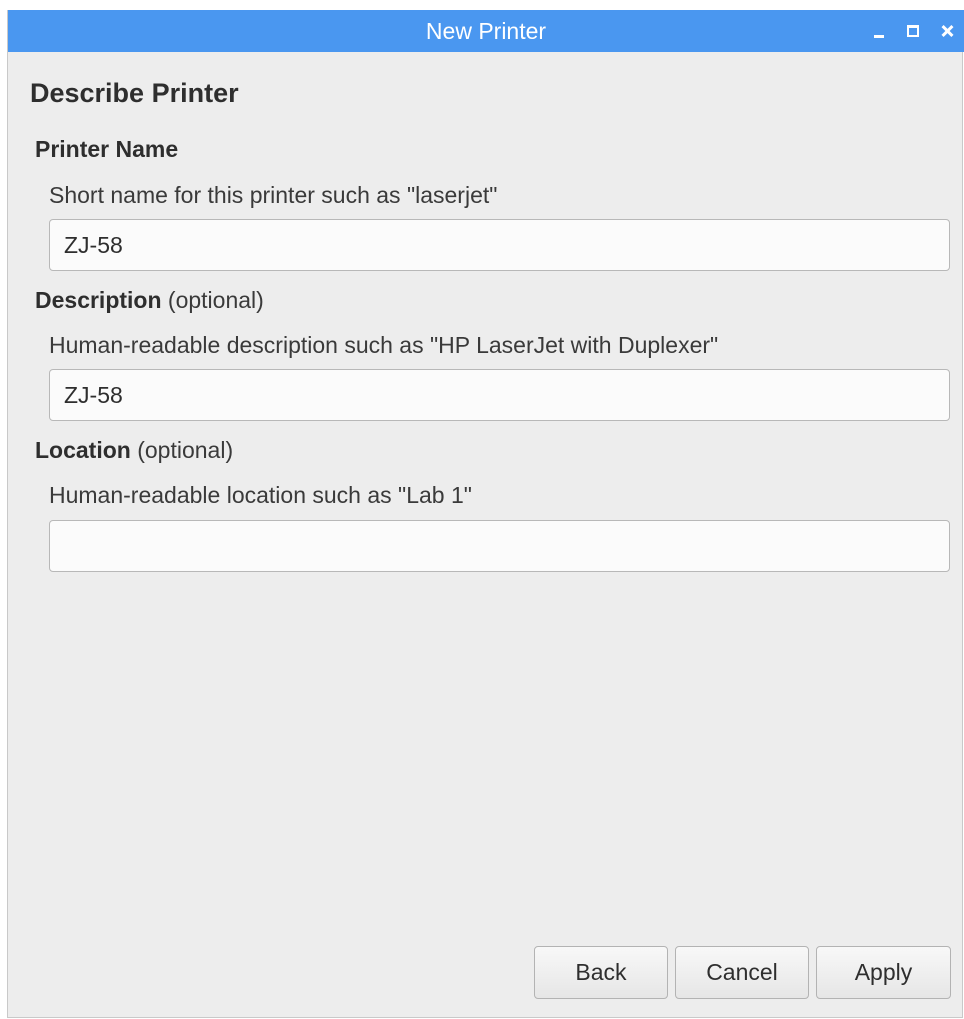  I want to click on cancel-button: Cancel, so click(742, 972).